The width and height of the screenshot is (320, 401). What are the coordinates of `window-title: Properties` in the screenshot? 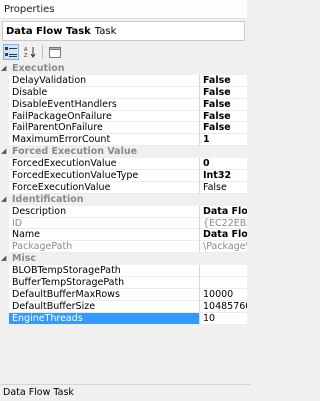 It's located at (29, 9).